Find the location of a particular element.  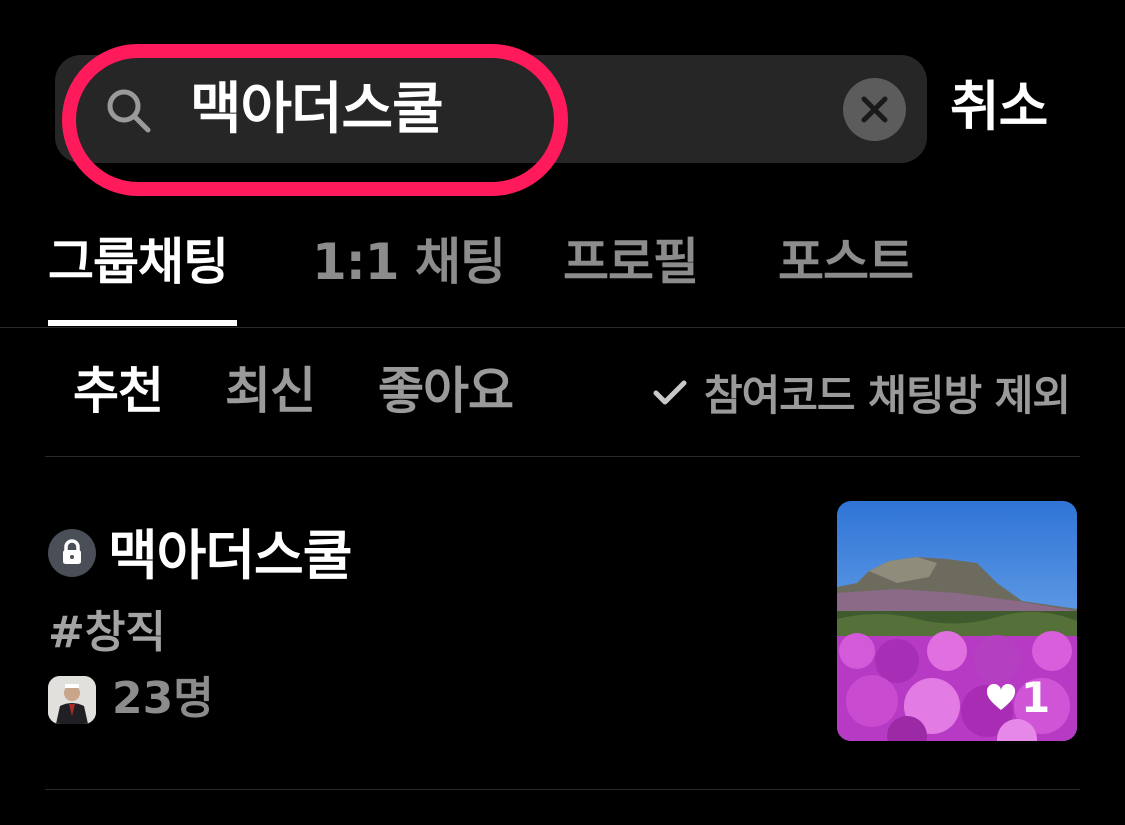

result-divider is located at coordinates (562, 789).